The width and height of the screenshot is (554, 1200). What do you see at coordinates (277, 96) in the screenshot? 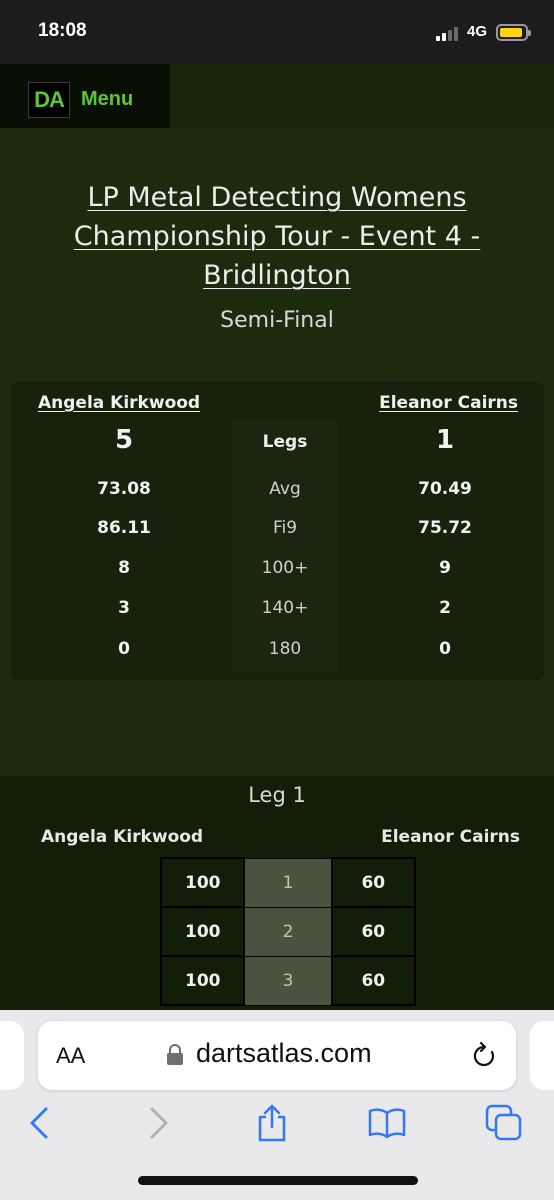
I see `site-navbar: DA Menu` at bounding box center [277, 96].